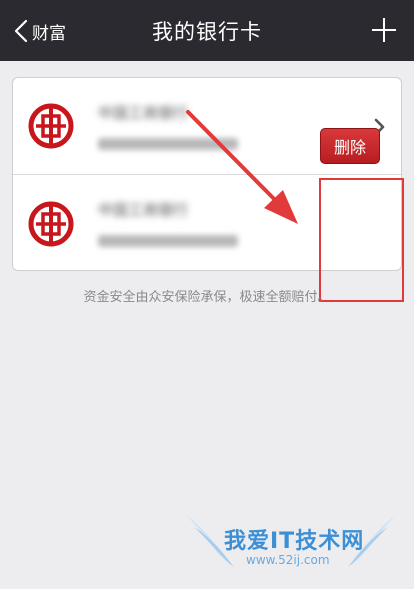  I want to click on top-navigation-bar: 财富 我的银行卡, so click(207, 30).